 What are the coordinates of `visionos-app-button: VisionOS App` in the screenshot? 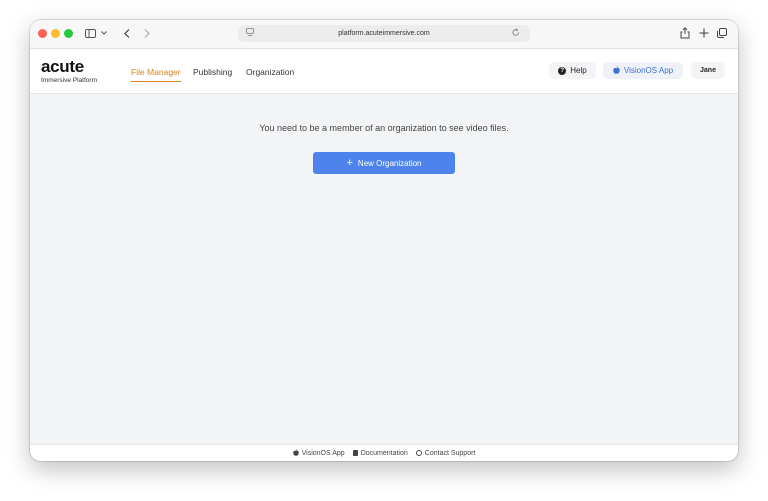 It's located at (643, 70).